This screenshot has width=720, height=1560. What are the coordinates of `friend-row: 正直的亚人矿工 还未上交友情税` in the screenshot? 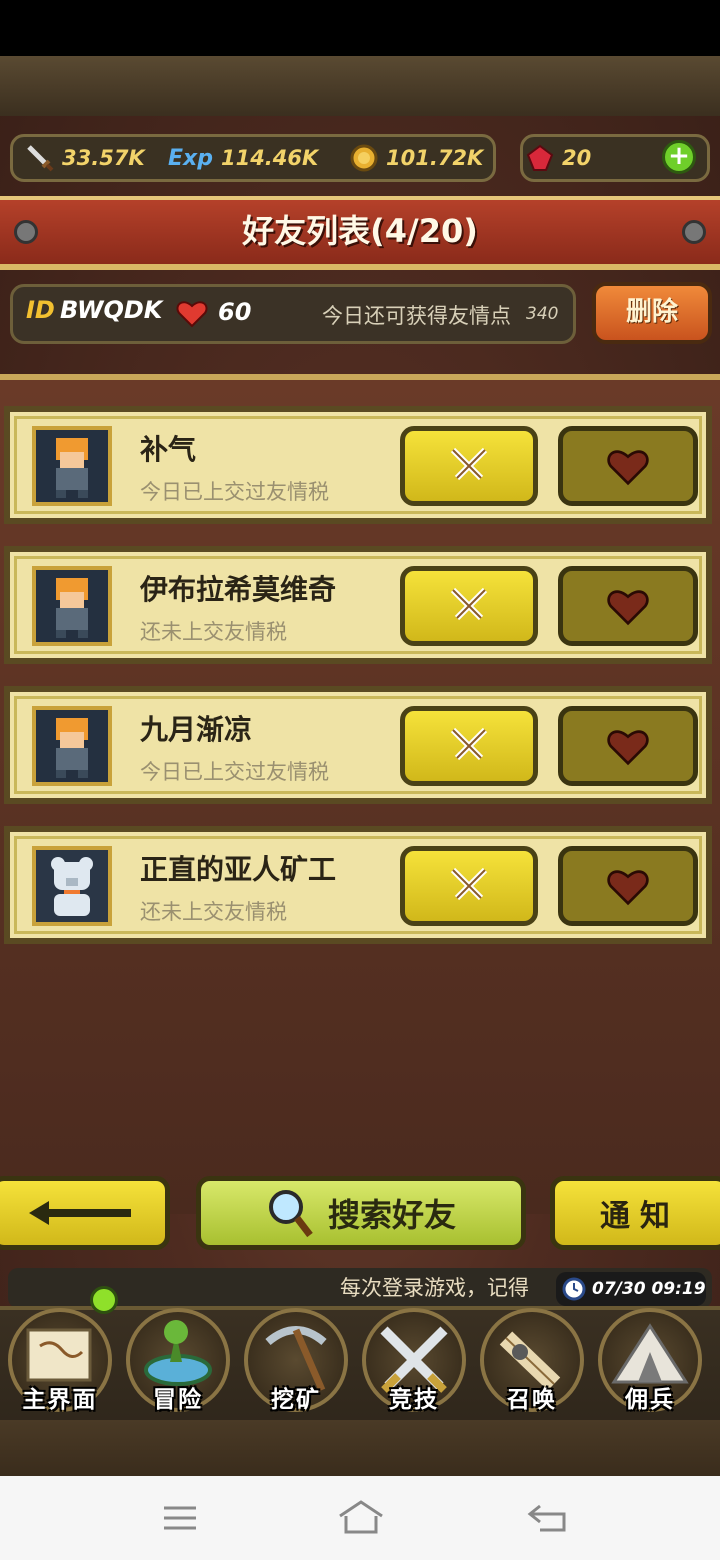 It's located at (358, 885).